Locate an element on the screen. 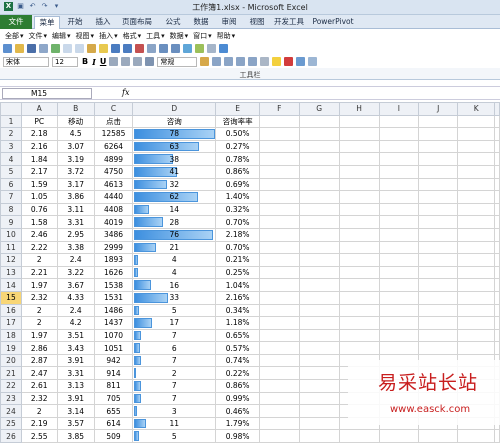 This screenshot has height=443, width=500. databar-cell: 11 is located at coordinates (174, 423).